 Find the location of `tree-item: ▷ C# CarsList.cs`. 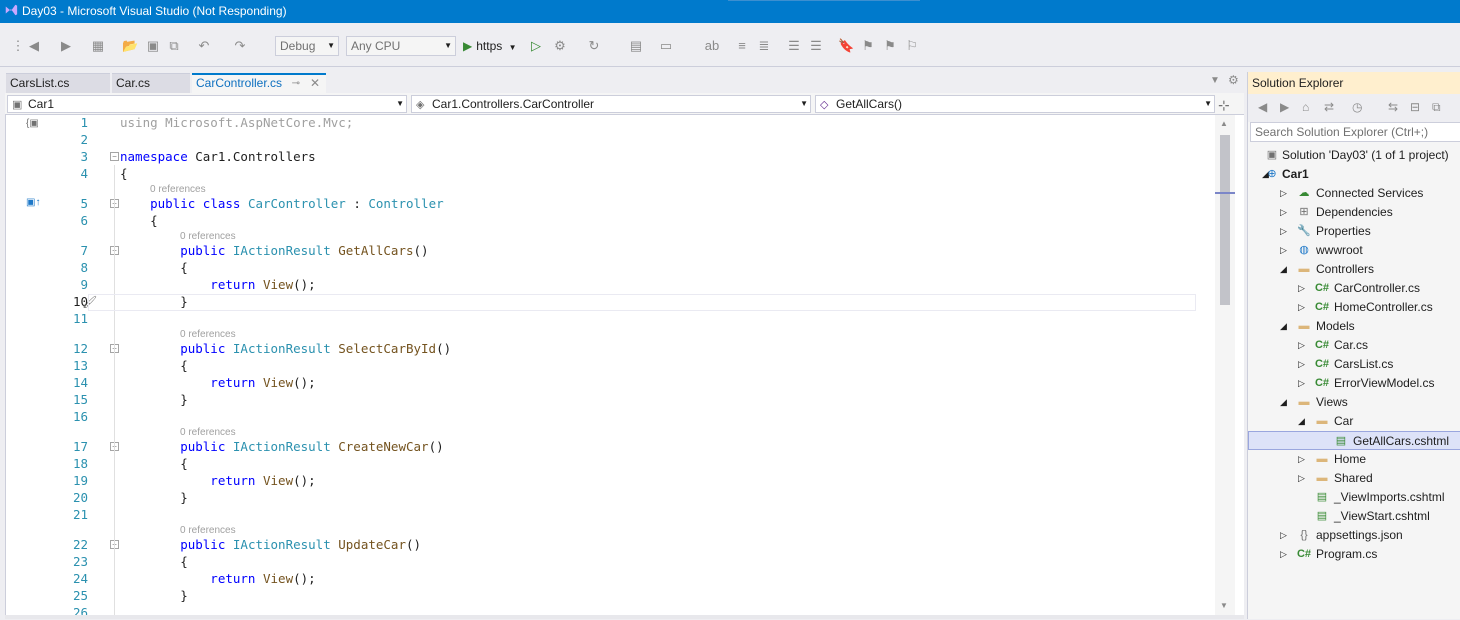

tree-item: ▷ C# CarsList.cs is located at coordinates (1354, 364).